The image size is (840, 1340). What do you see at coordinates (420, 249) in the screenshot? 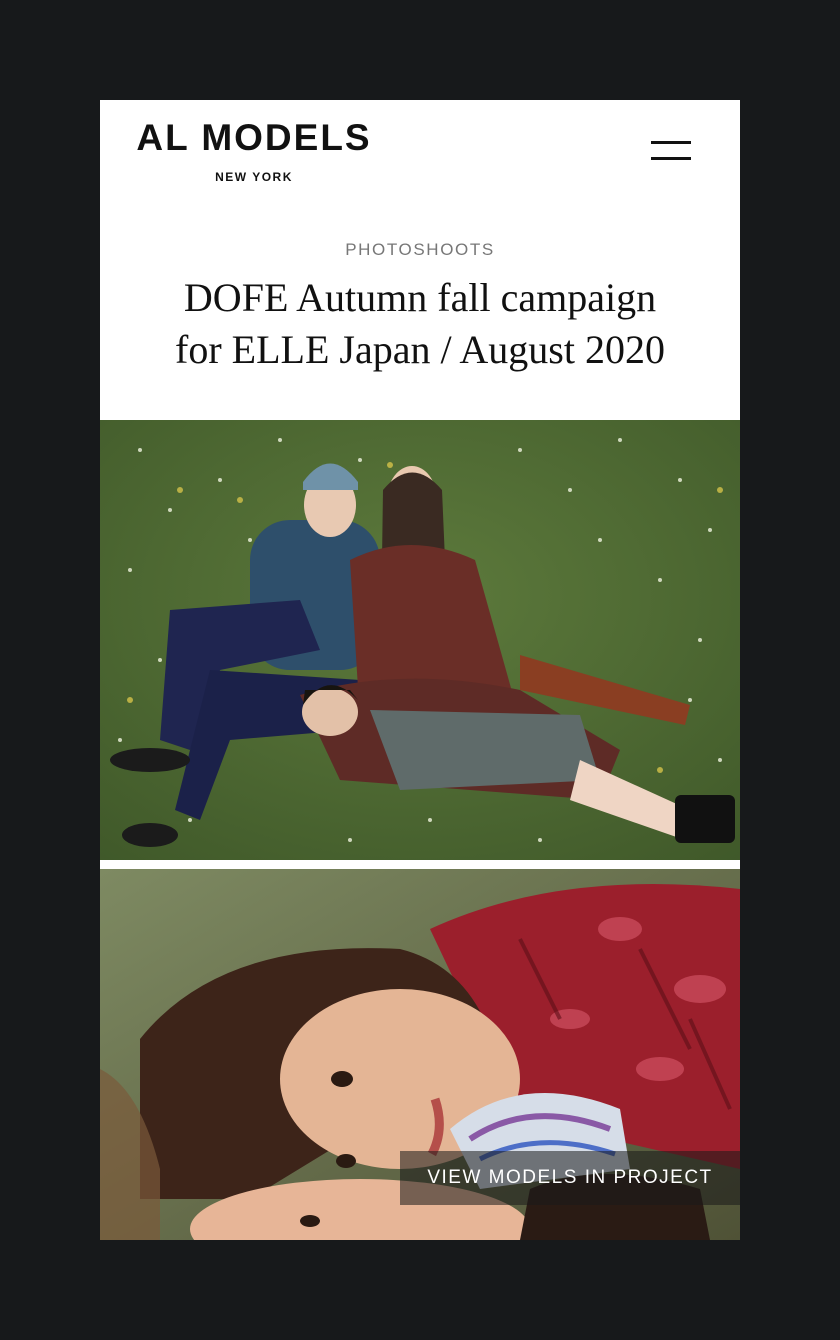
I see `article-category: PHOTOSHOOTS` at bounding box center [420, 249].